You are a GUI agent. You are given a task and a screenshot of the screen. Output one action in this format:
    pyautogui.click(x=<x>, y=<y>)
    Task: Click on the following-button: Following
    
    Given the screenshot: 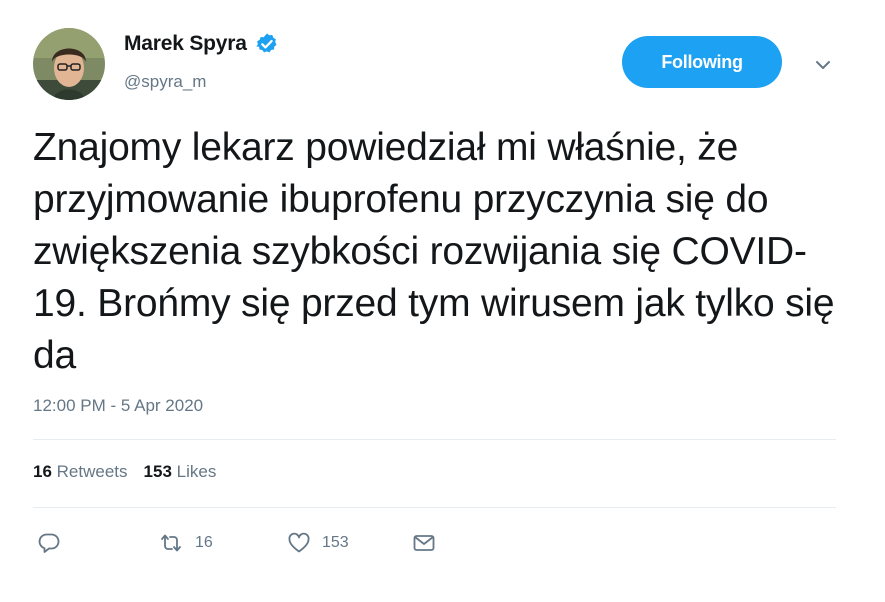 What is the action you would take?
    pyautogui.click(x=702, y=62)
    